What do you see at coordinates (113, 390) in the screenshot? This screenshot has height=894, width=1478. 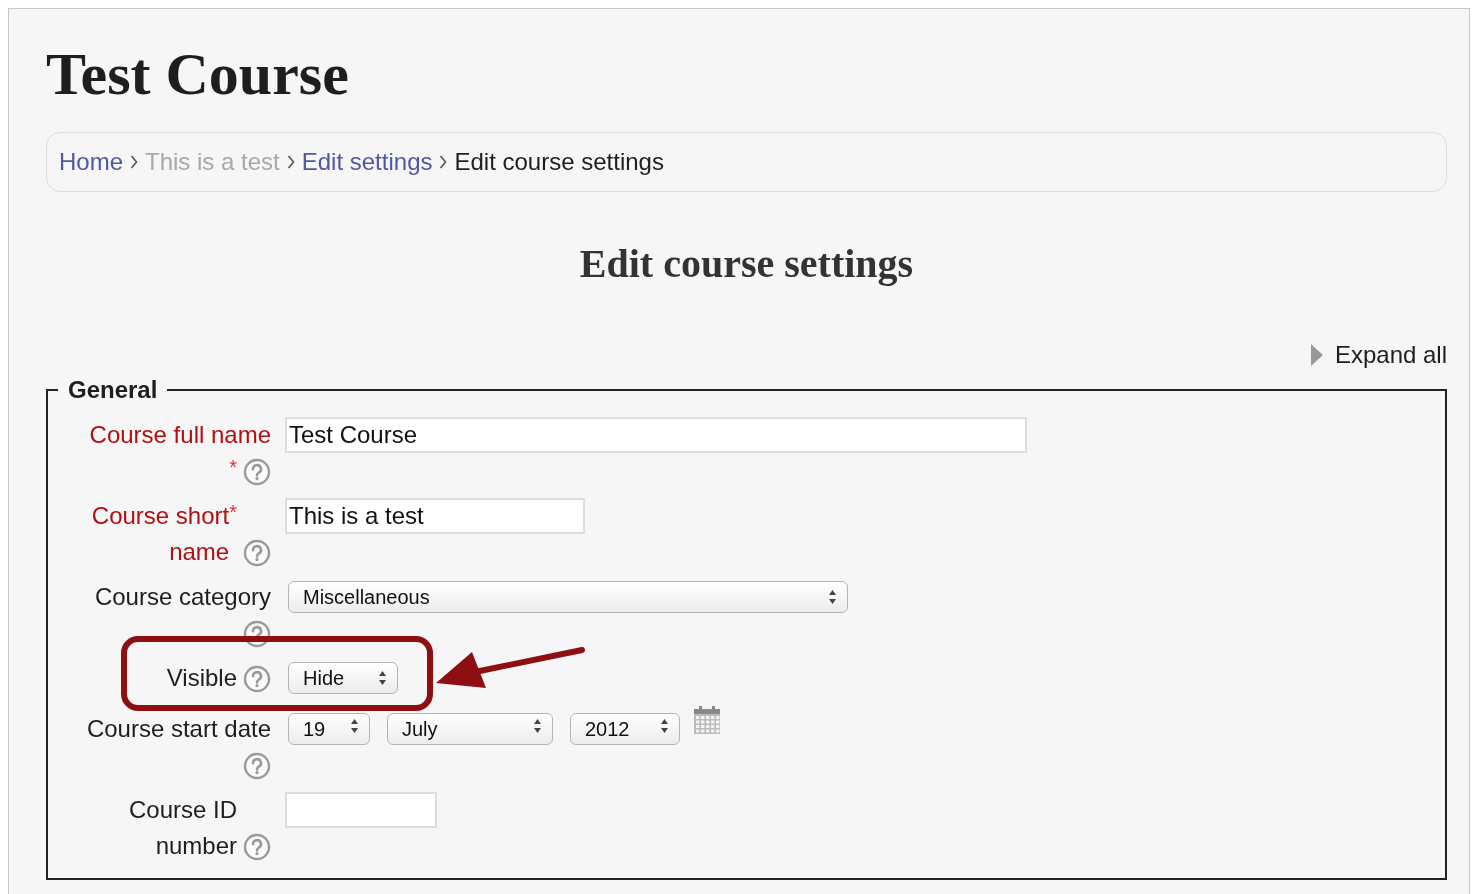 I see `section-legend: General` at bounding box center [113, 390].